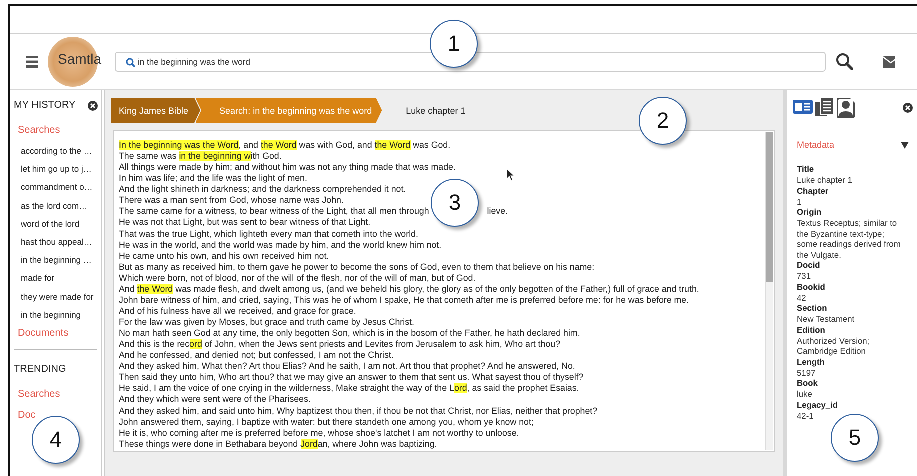 This screenshot has height=476, width=917. I want to click on field-label: Edition, so click(811, 330).